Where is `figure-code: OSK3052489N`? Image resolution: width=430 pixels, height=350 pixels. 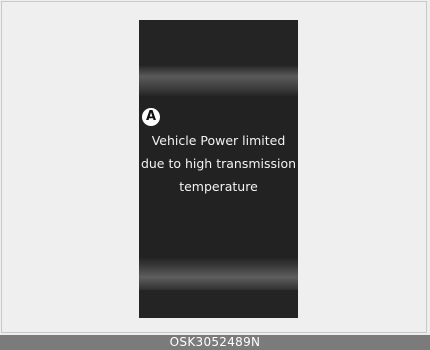 figure-code: OSK3052489N is located at coordinates (215, 342).